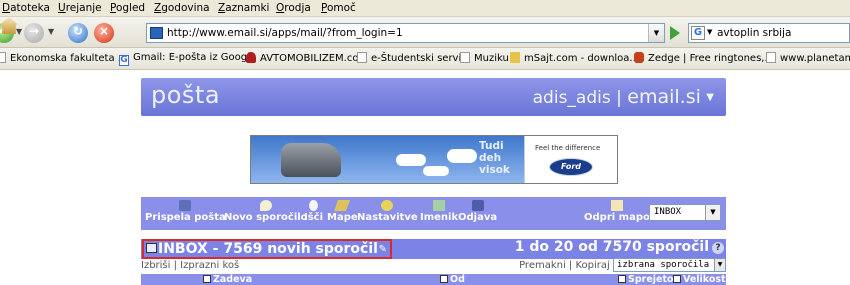 The image size is (850, 285). I want to click on move-copy-controls: Premakni | Kopiraj izbrana sporočila v ▼, so click(622, 265).